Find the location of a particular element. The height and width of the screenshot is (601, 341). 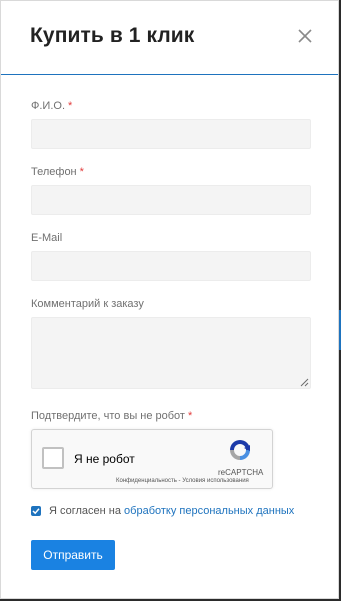

email-label: E-Mail is located at coordinates (46, 238).